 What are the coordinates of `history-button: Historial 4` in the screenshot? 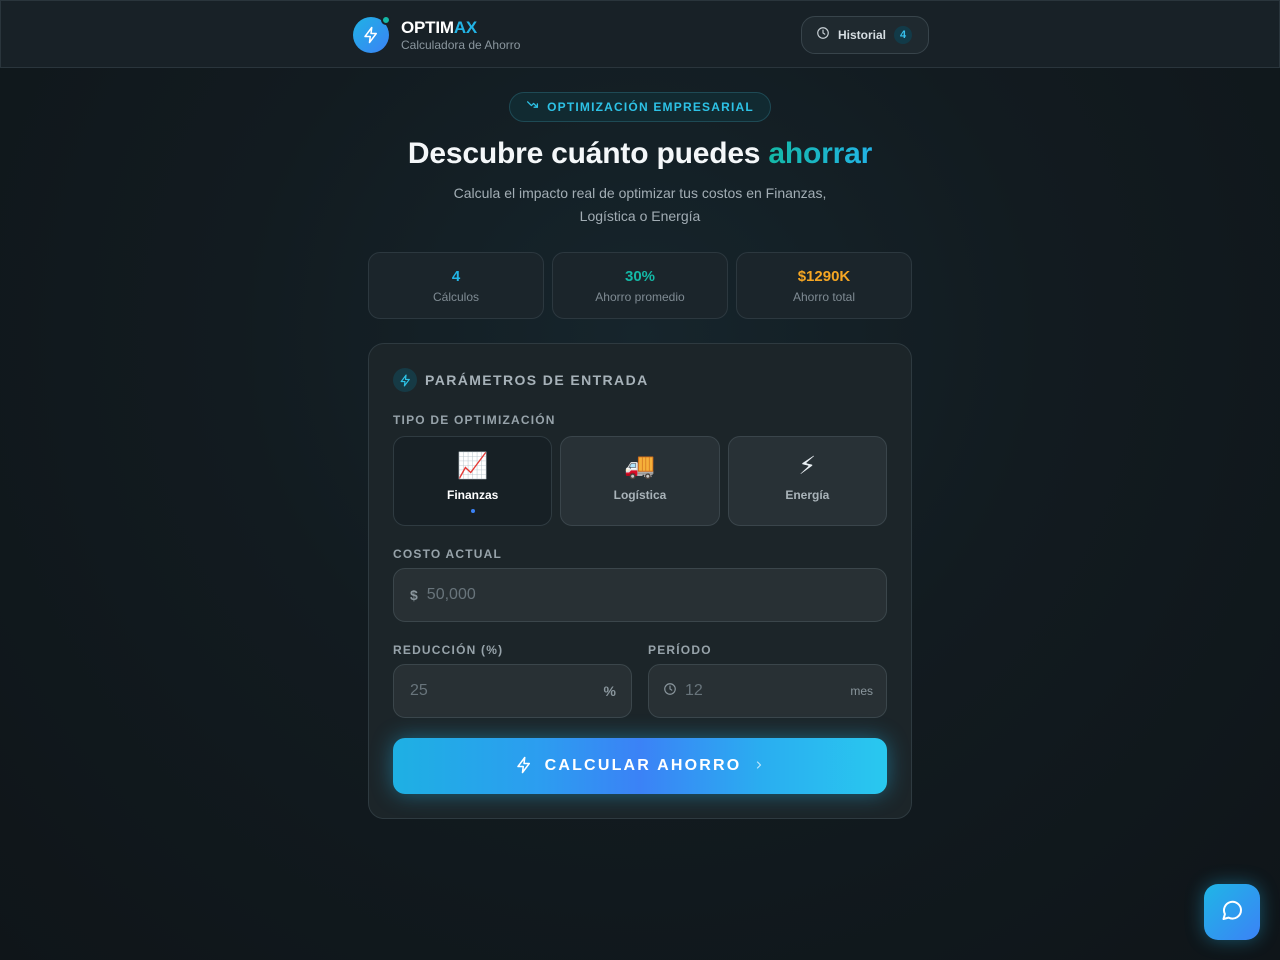 It's located at (865, 35).